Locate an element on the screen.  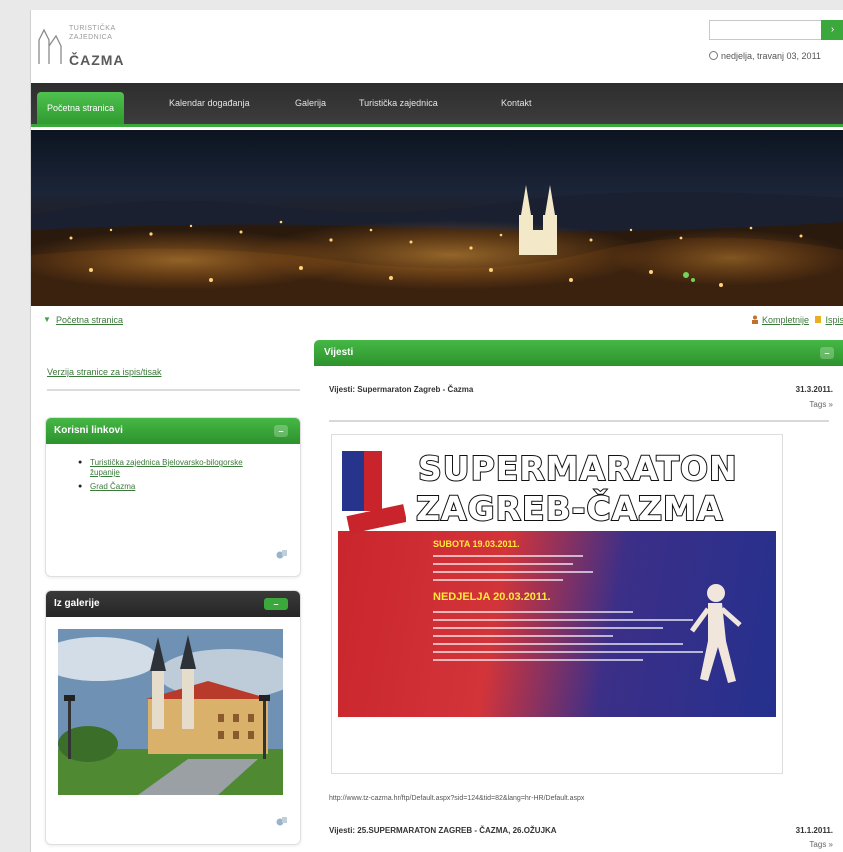
date-text: nedjelja, travanj 03, 2011 is located at coordinates (771, 56).